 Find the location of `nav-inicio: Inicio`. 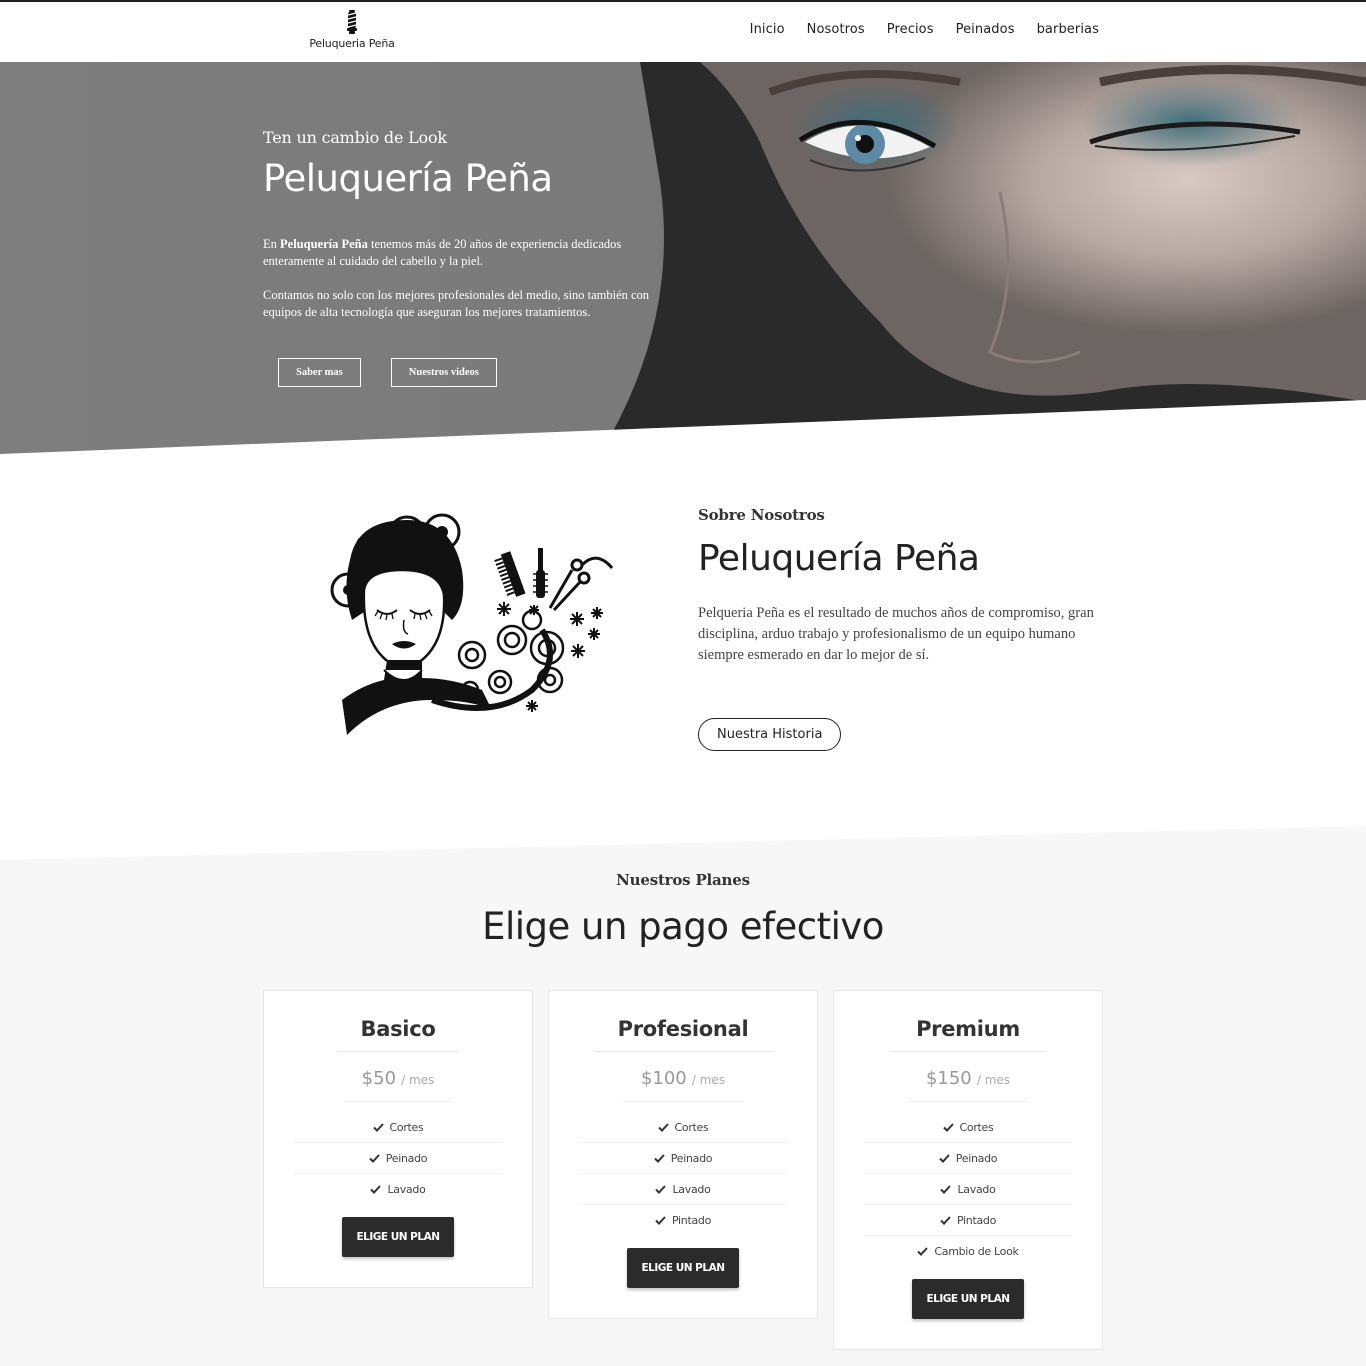

nav-inicio: Inicio is located at coordinates (767, 29).